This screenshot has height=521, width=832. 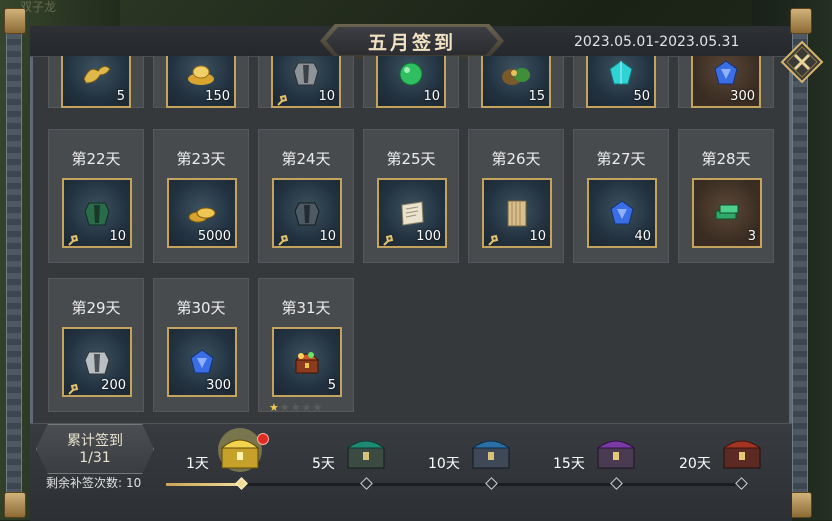 What do you see at coordinates (800, 262) in the screenshot?
I see `right-frame-rail` at bounding box center [800, 262].